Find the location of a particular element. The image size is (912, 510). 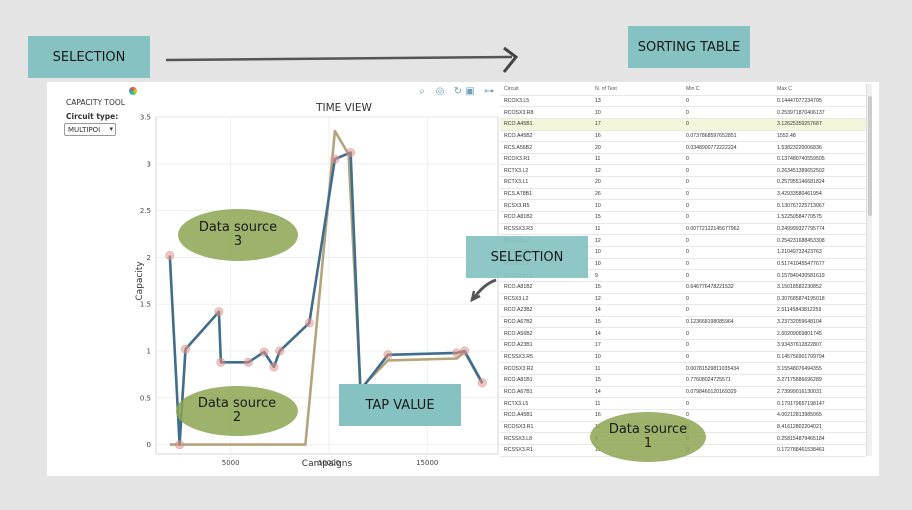

table-row: RCSX3.L2 12 0 0.307685874195018 is located at coordinates (683, 300).